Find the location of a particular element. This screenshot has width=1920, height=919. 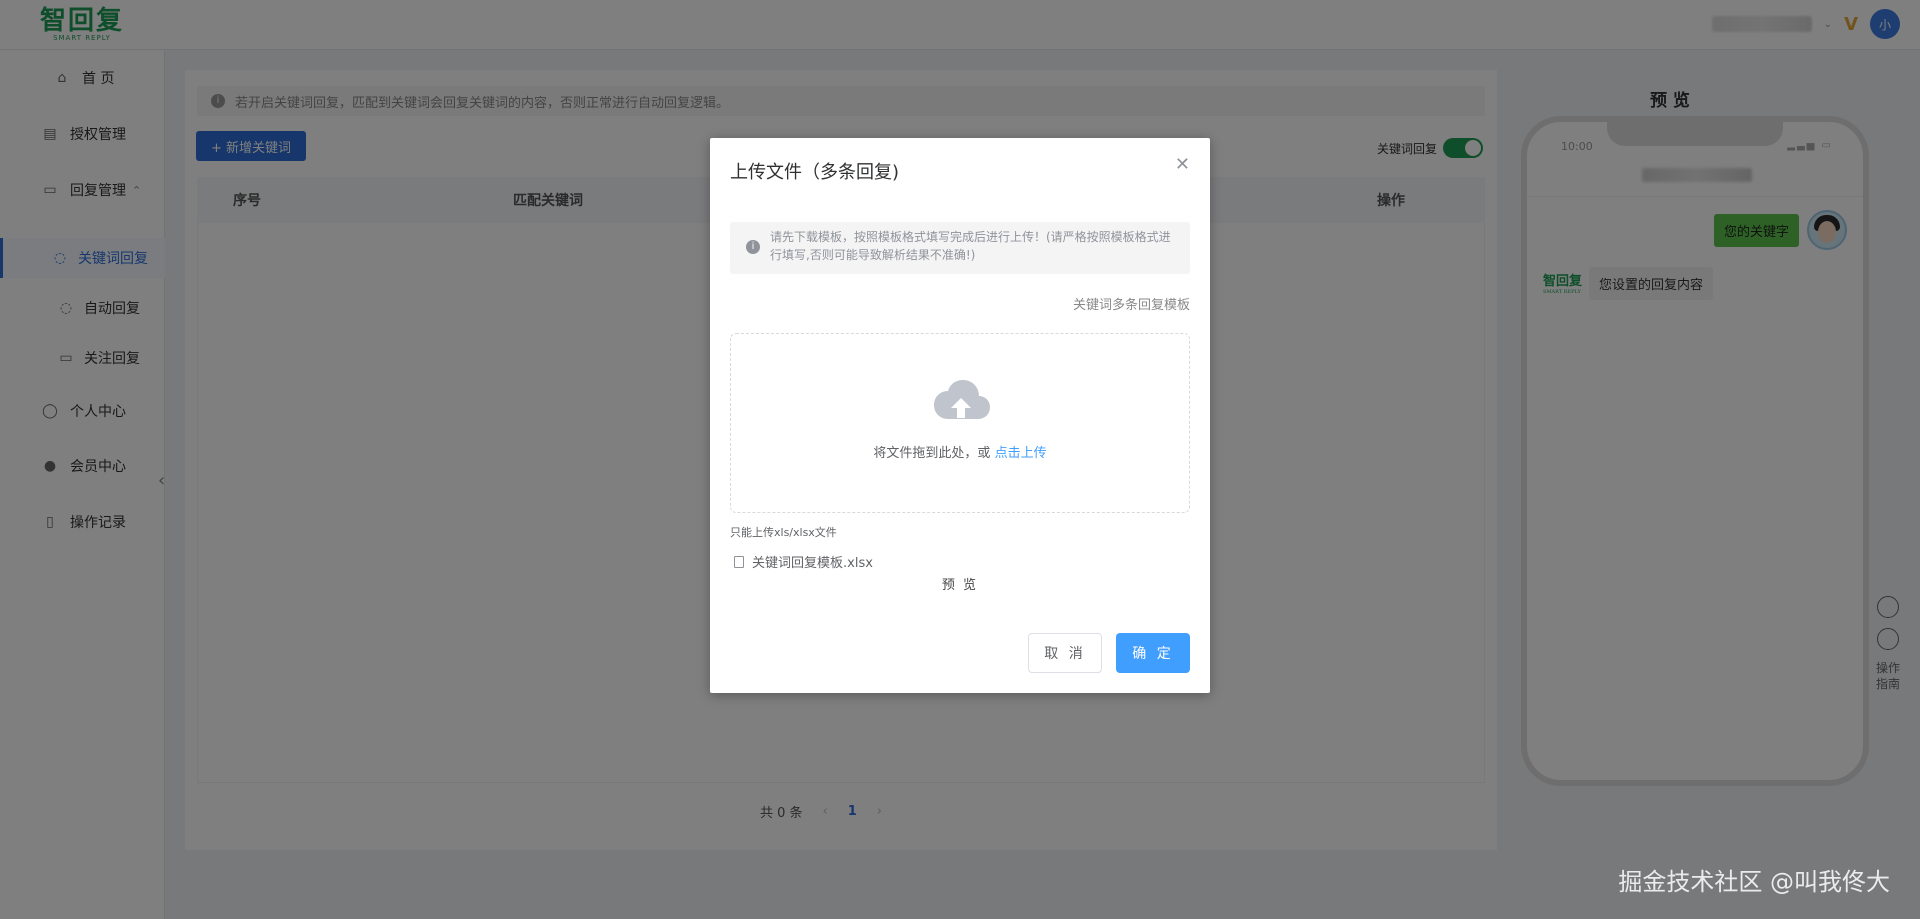

click-upload-link: 点击上传 is located at coordinates (1021, 453).